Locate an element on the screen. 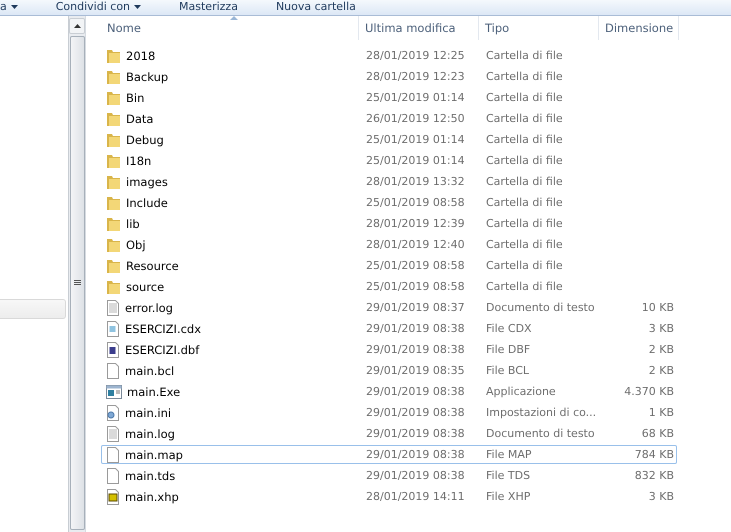  toolbar-button: Nuova cartella is located at coordinates (322, 8).